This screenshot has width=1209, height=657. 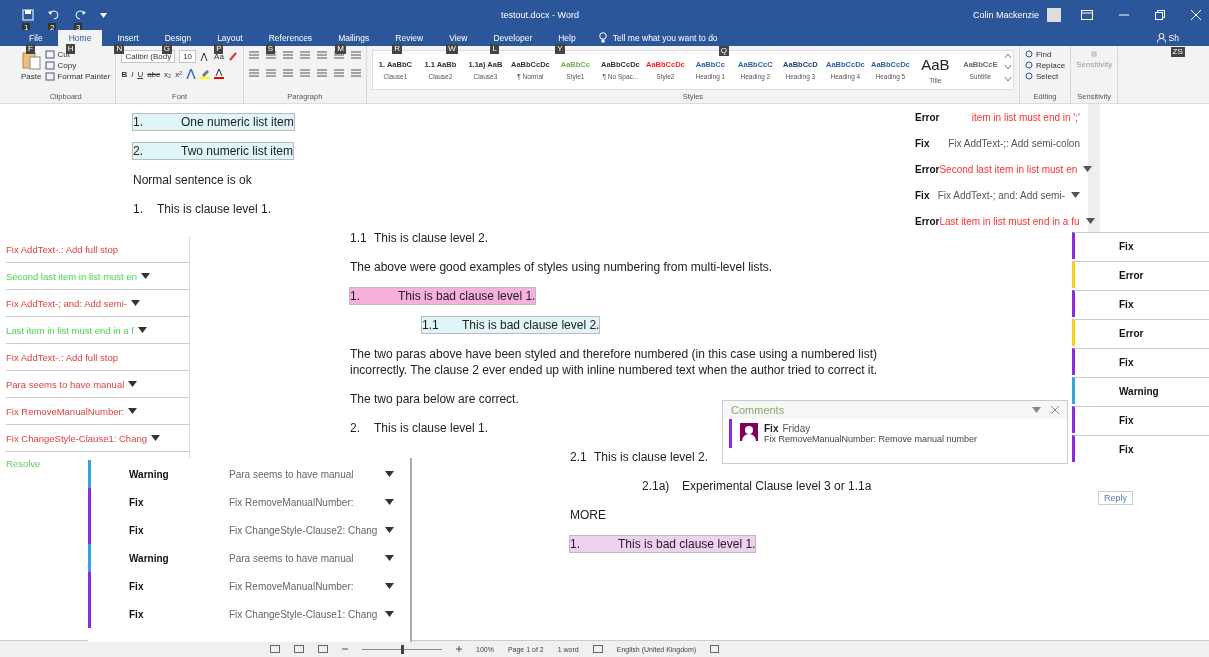 I want to click on format-painter-button: Format Painter, so click(x=78, y=76).